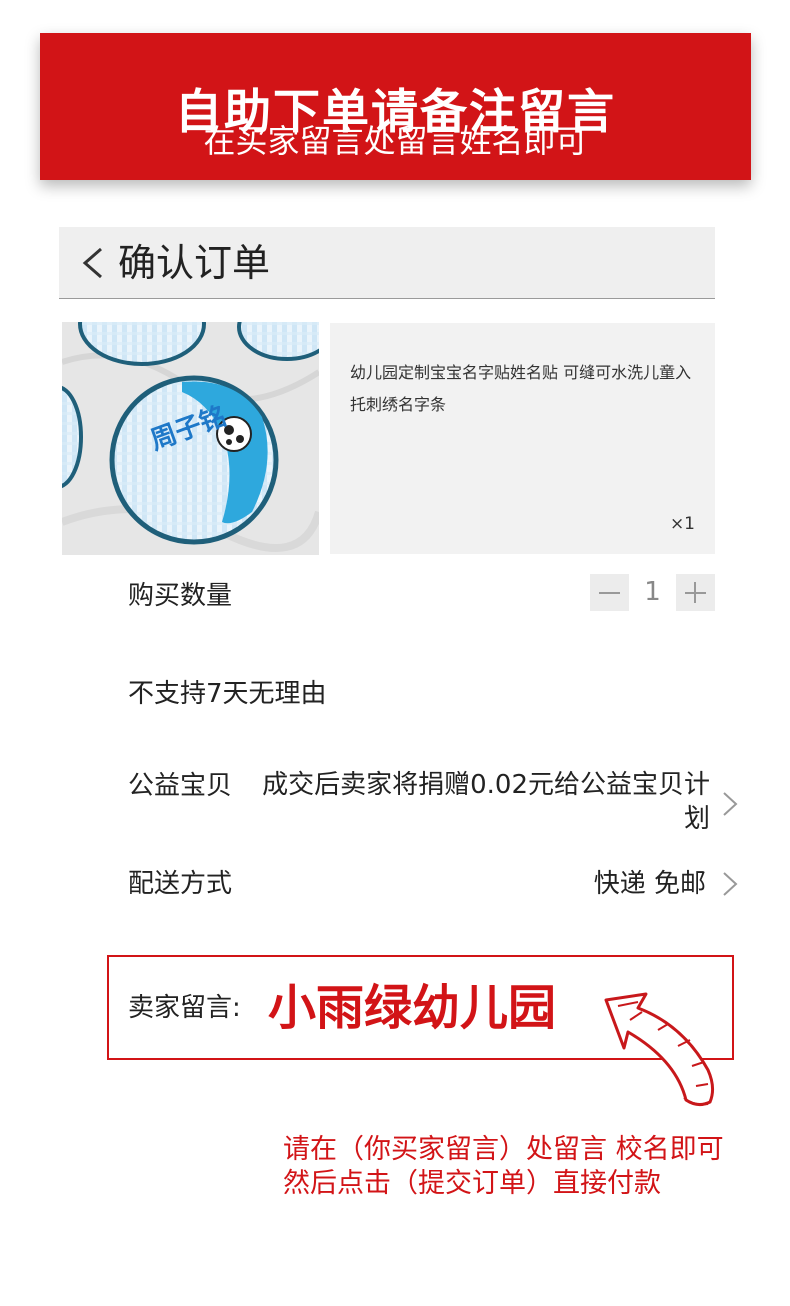  I want to click on charity-description: 成交后卖家将捐赠0.02元给公益宝贝计划, so click(484, 802).